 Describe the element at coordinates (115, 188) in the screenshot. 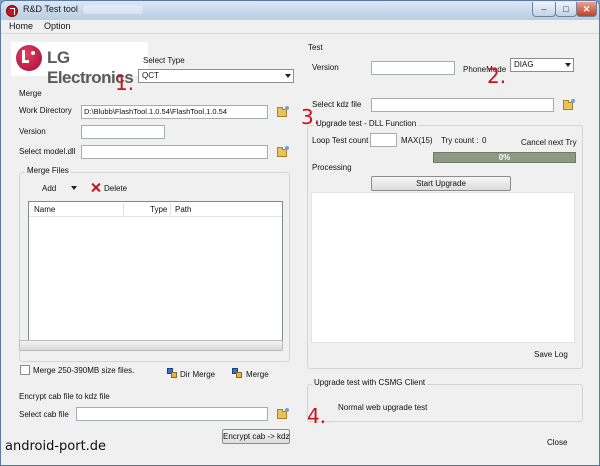

I see `delete-button: Delete` at that location.